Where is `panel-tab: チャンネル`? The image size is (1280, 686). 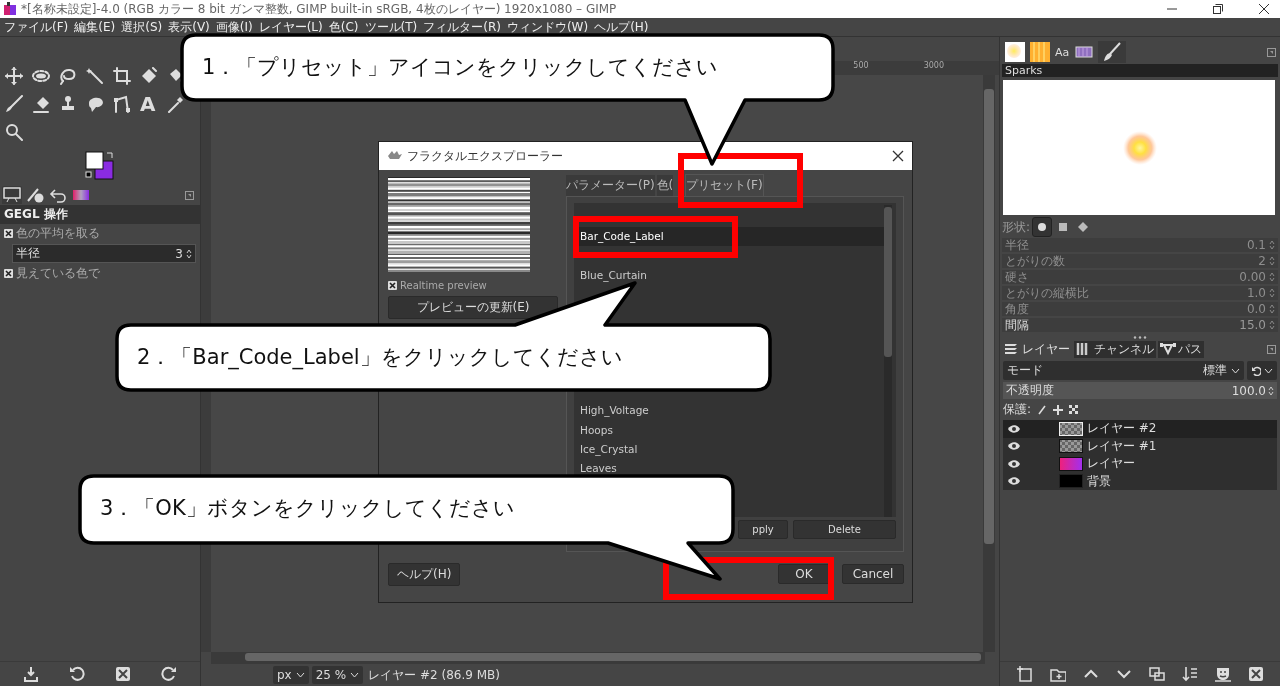
panel-tab: チャンネル is located at coordinates (1115, 349).